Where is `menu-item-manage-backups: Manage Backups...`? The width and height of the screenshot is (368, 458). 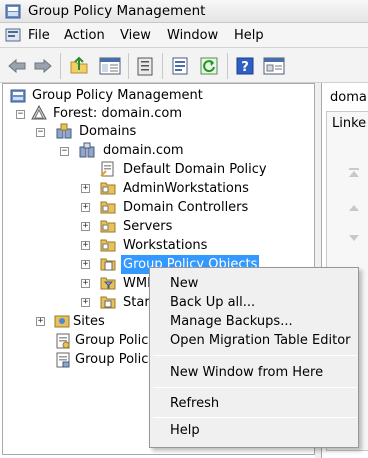 menu-item-manage-backups: Manage Backups... is located at coordinates (231, 321).